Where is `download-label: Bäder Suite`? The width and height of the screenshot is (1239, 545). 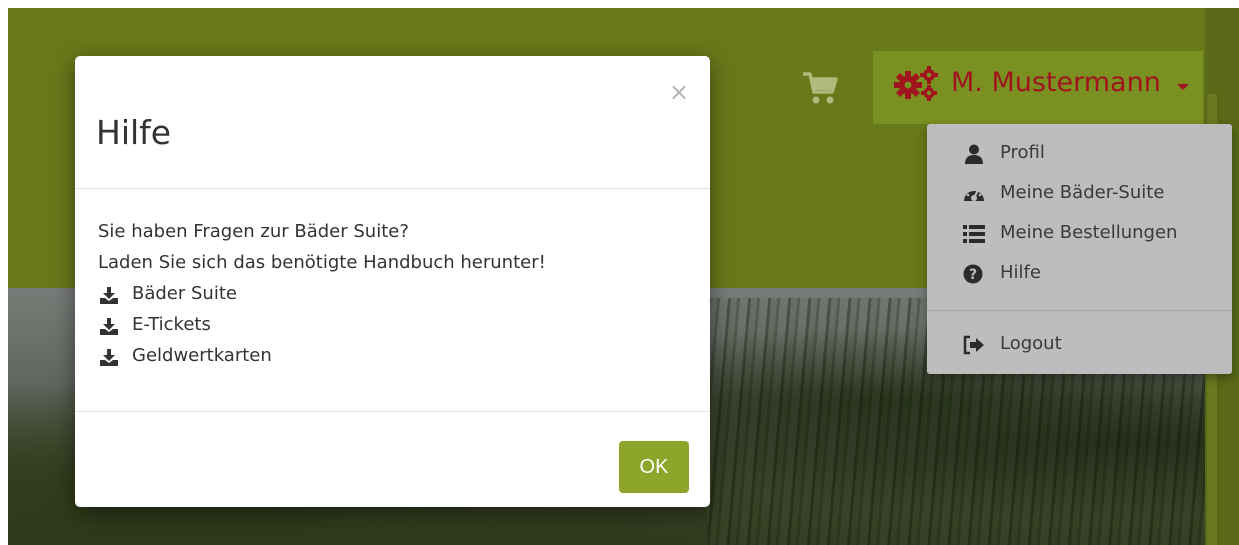 download-label: Bäder Suite is located at coordinates (184, 293).